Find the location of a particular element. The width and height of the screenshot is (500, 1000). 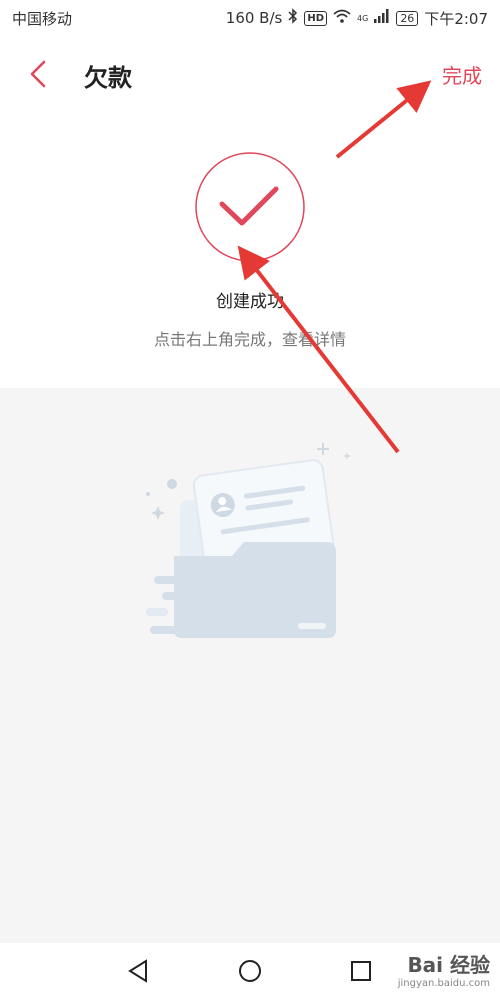

nav-home-button is located at coordinates (250, 971).